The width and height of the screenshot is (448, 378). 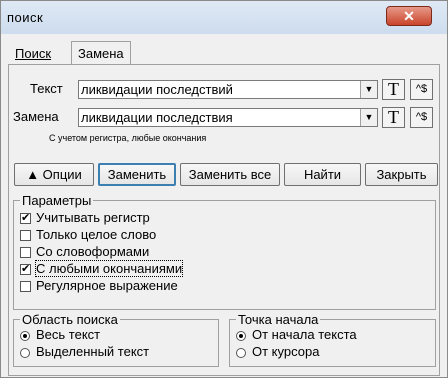 I want to click on replace-label: Замена, so click(x=36, y=116).